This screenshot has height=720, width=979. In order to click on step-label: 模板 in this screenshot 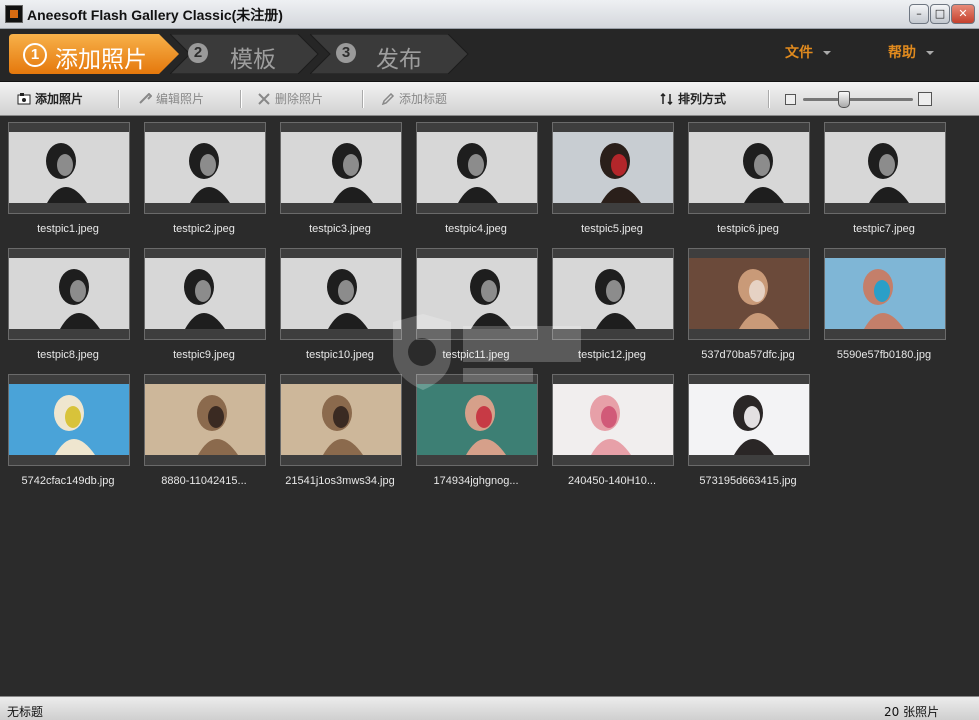, I will do `click(253, 60)`.